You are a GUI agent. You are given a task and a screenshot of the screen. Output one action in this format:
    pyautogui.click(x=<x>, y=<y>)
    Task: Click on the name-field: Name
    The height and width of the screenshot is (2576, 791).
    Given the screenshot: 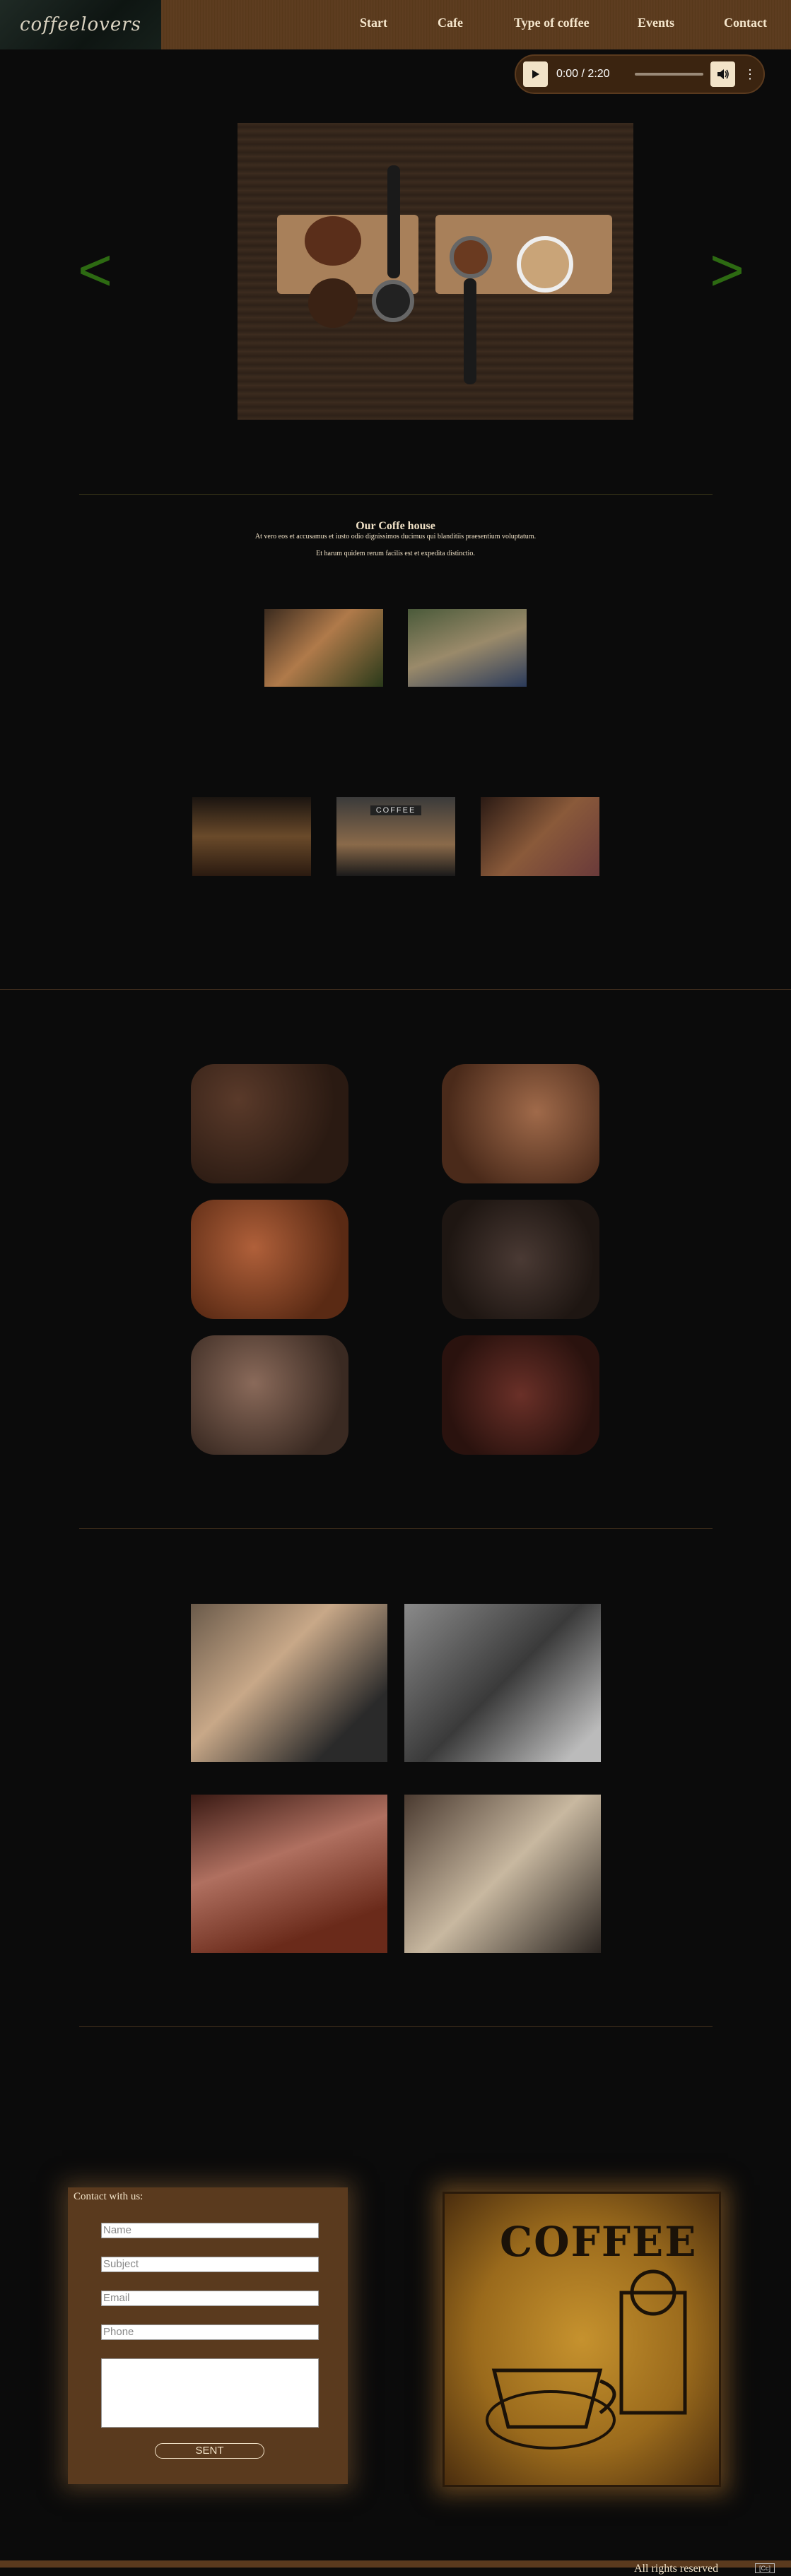 What is the action you would take?
    pyautogui.click(x=210, y=2230)
    